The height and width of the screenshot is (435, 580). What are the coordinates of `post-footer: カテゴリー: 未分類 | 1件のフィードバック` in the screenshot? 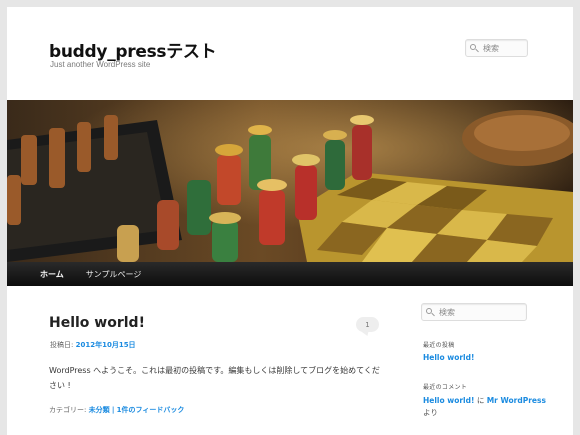 It's located at (116, 410).